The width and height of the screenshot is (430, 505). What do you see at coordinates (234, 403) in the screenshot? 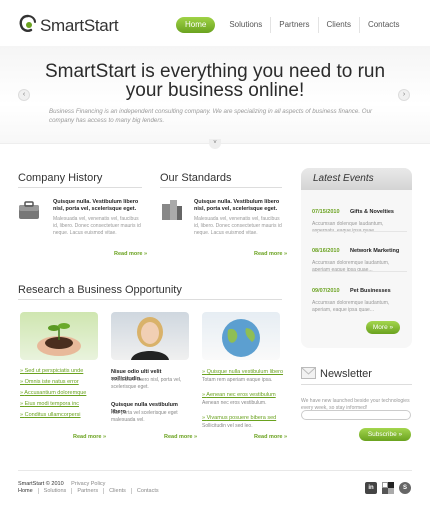
I see `research-col3-text-2: Aenean nec eros vestibulum.` at bounding box center [234, 403].